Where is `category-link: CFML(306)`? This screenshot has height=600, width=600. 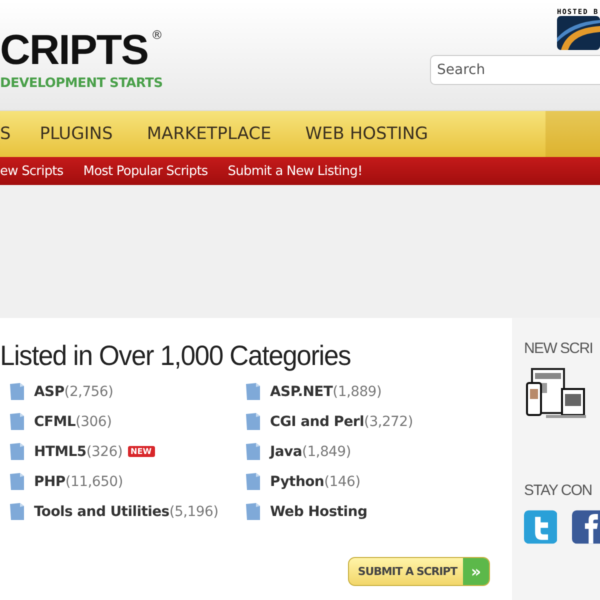
category-link: CFML(306) is located at coordinates (73, 422).